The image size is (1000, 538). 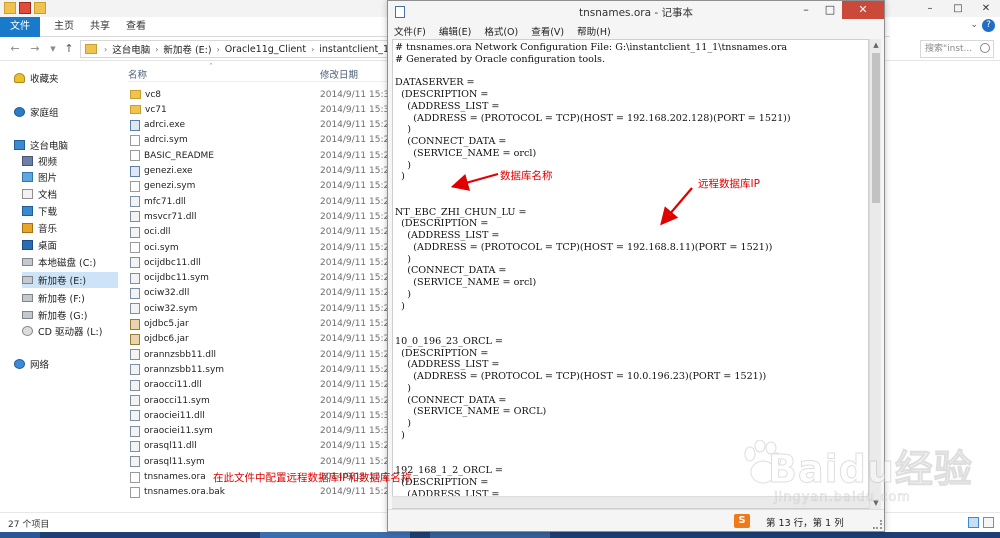 What do you see at coordinates (410, 31) in the screenshot?
I see `menu-file: 文件(F)` at bounding box center [410, 31].